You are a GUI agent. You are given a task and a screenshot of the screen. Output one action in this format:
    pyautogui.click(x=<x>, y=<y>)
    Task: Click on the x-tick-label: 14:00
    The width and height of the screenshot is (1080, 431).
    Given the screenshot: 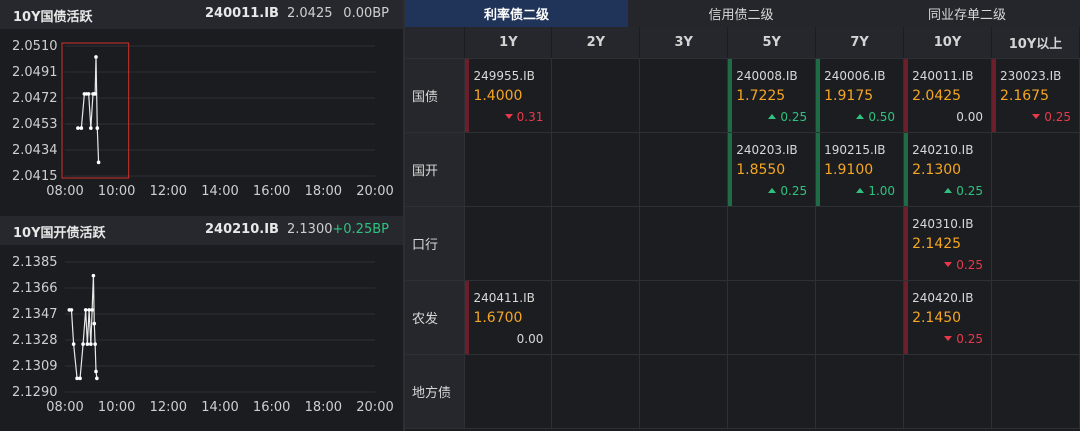 What is the action you would take?
    pyautogui.click(x=219, y=191)
    